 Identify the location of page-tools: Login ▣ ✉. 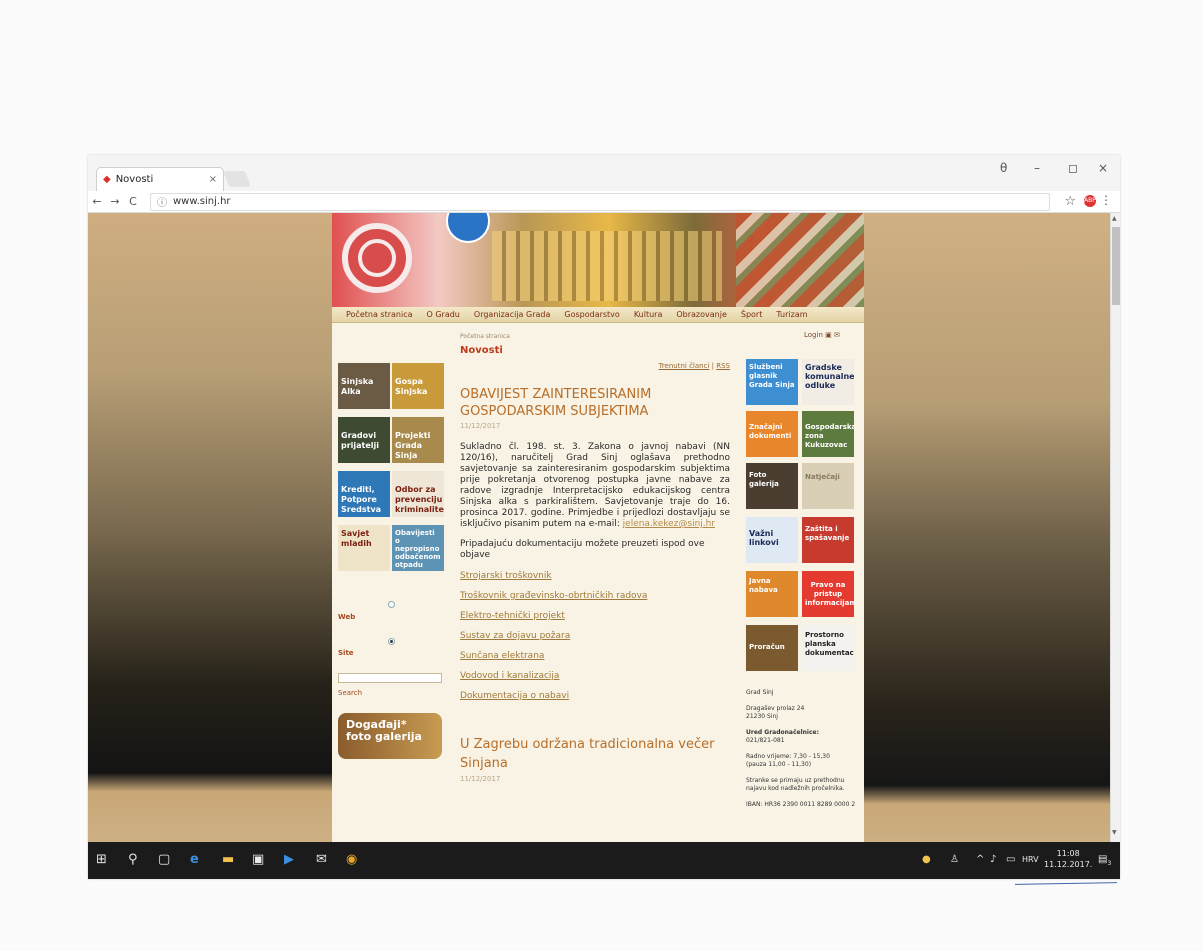
(822, 335).